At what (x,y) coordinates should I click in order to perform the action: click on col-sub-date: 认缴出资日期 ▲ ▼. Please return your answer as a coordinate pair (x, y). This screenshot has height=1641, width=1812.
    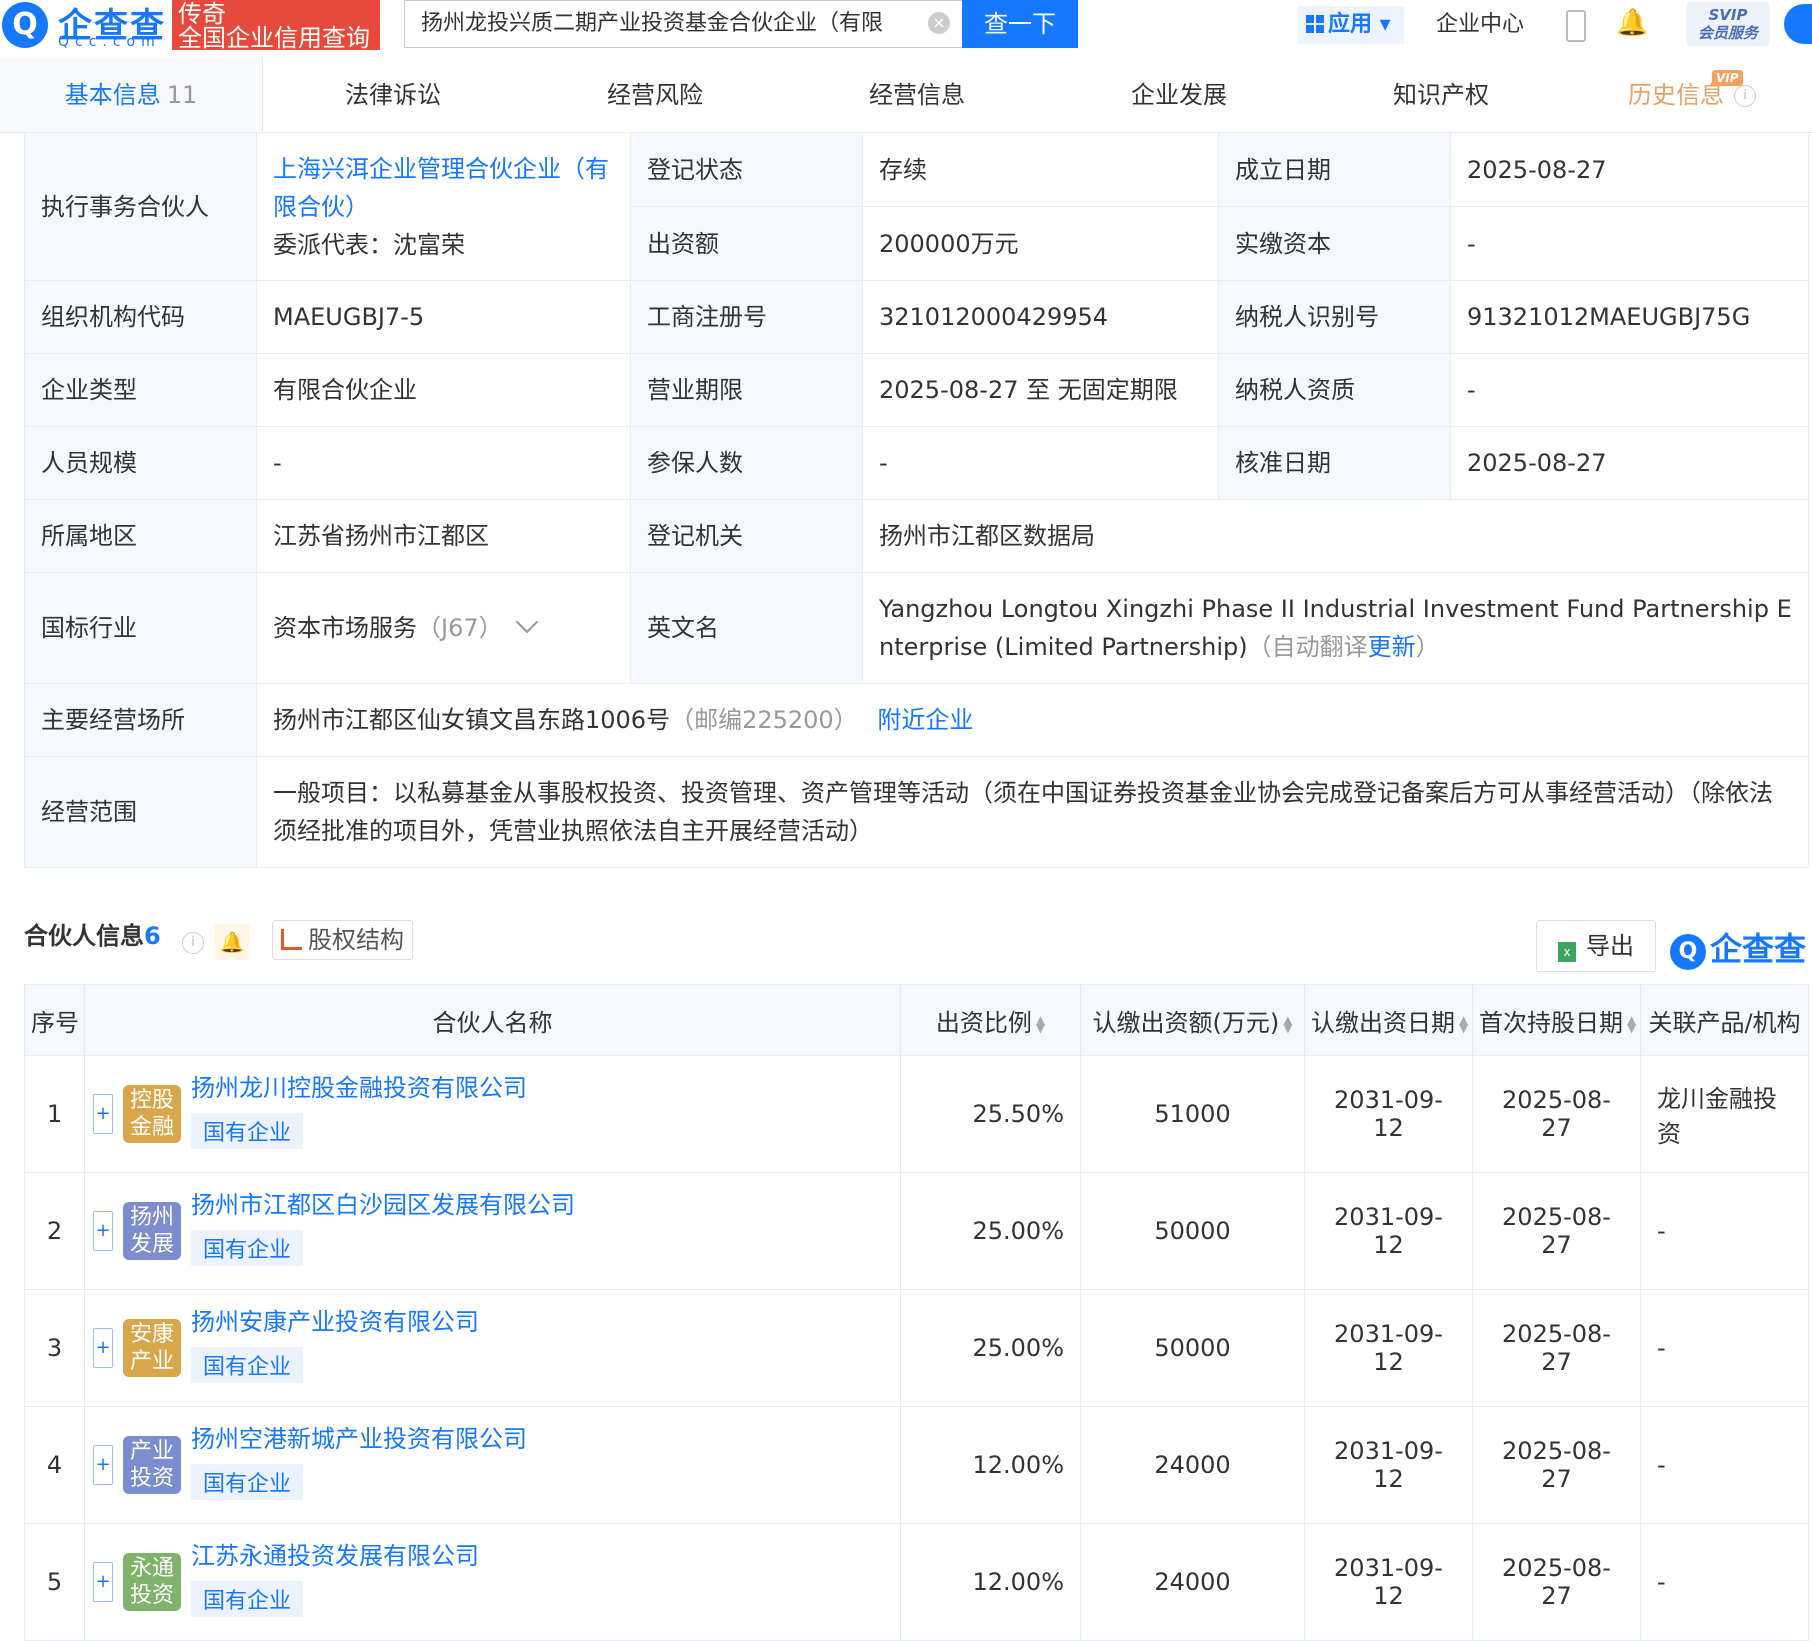
    Looking at the image, I should click on (1388, 1020).